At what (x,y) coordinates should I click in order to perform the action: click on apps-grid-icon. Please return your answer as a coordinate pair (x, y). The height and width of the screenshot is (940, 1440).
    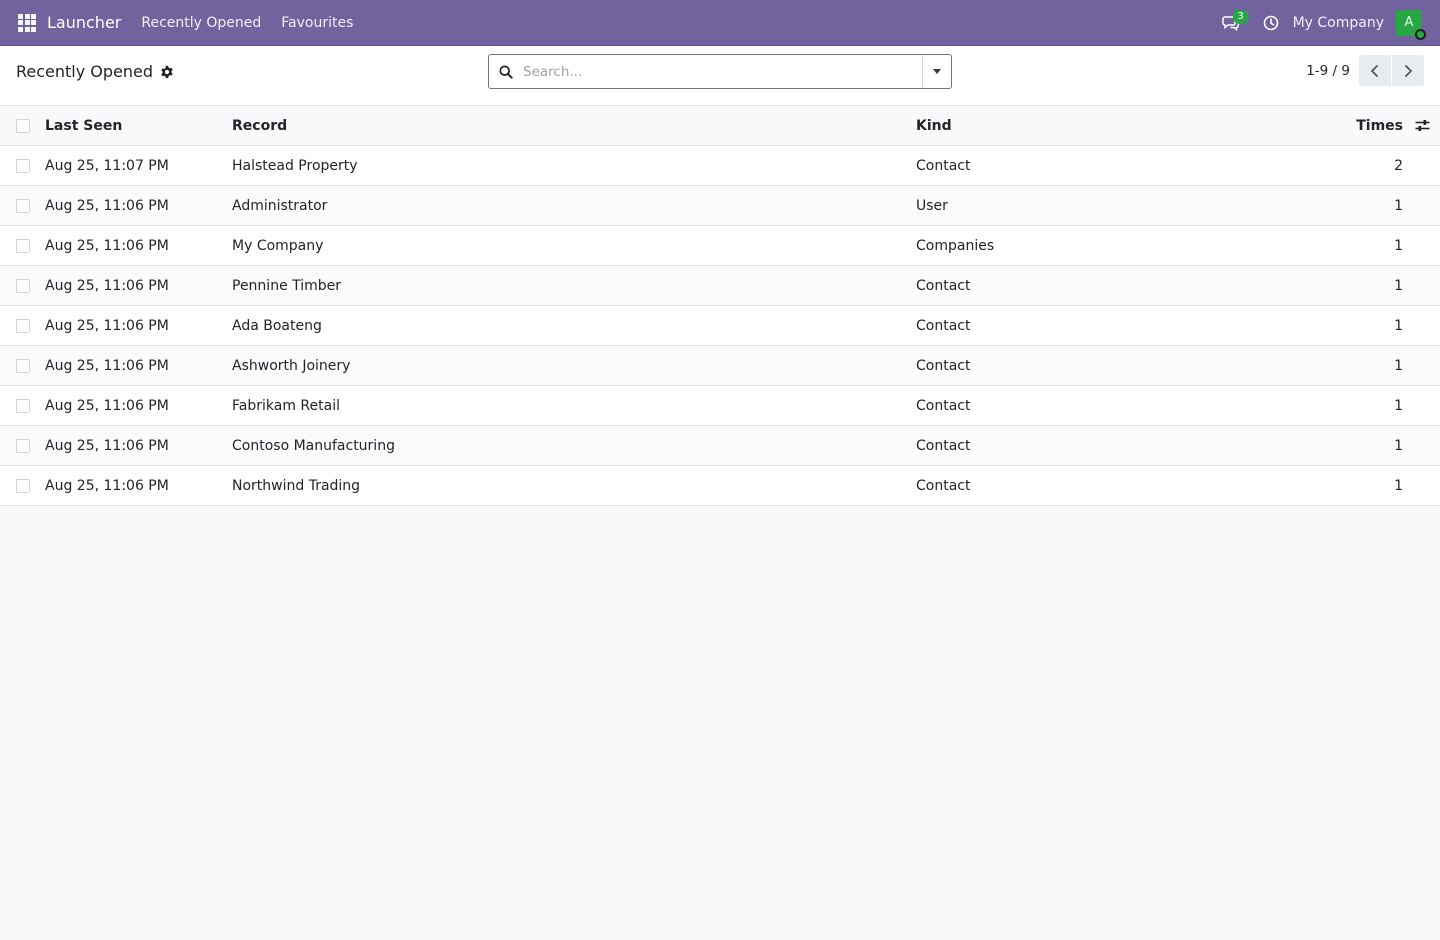
    Looking at the image, I should click on (27, 22).